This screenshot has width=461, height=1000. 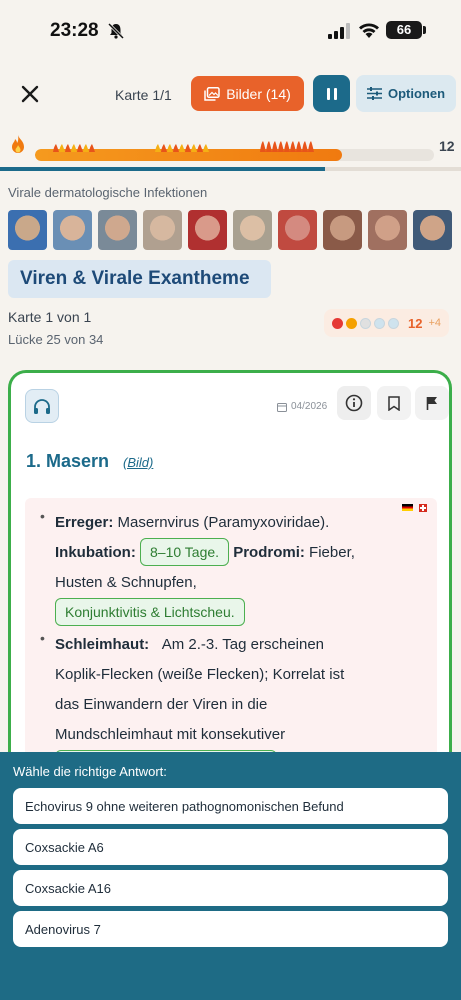 I want to click on erreger-label: Erreger:, so click(x=84, y=522).